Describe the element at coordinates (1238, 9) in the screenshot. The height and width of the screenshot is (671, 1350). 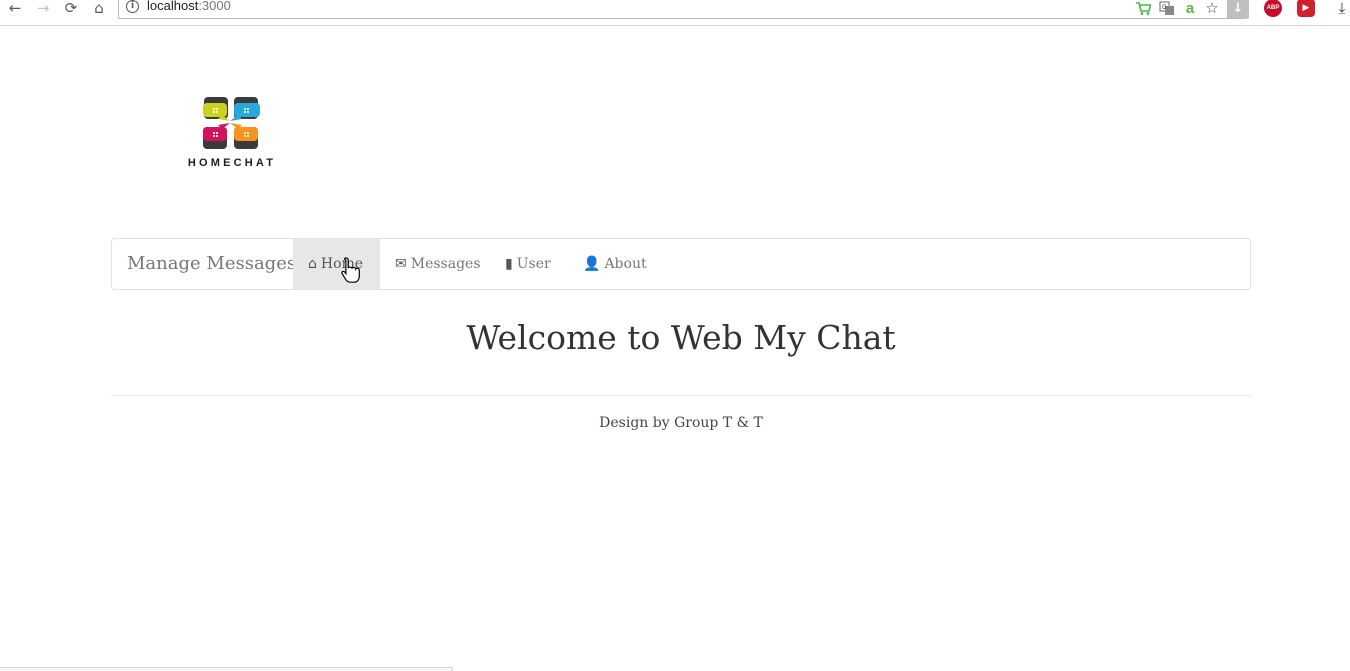
I see `download-arrow-icon: ↓` at that location.